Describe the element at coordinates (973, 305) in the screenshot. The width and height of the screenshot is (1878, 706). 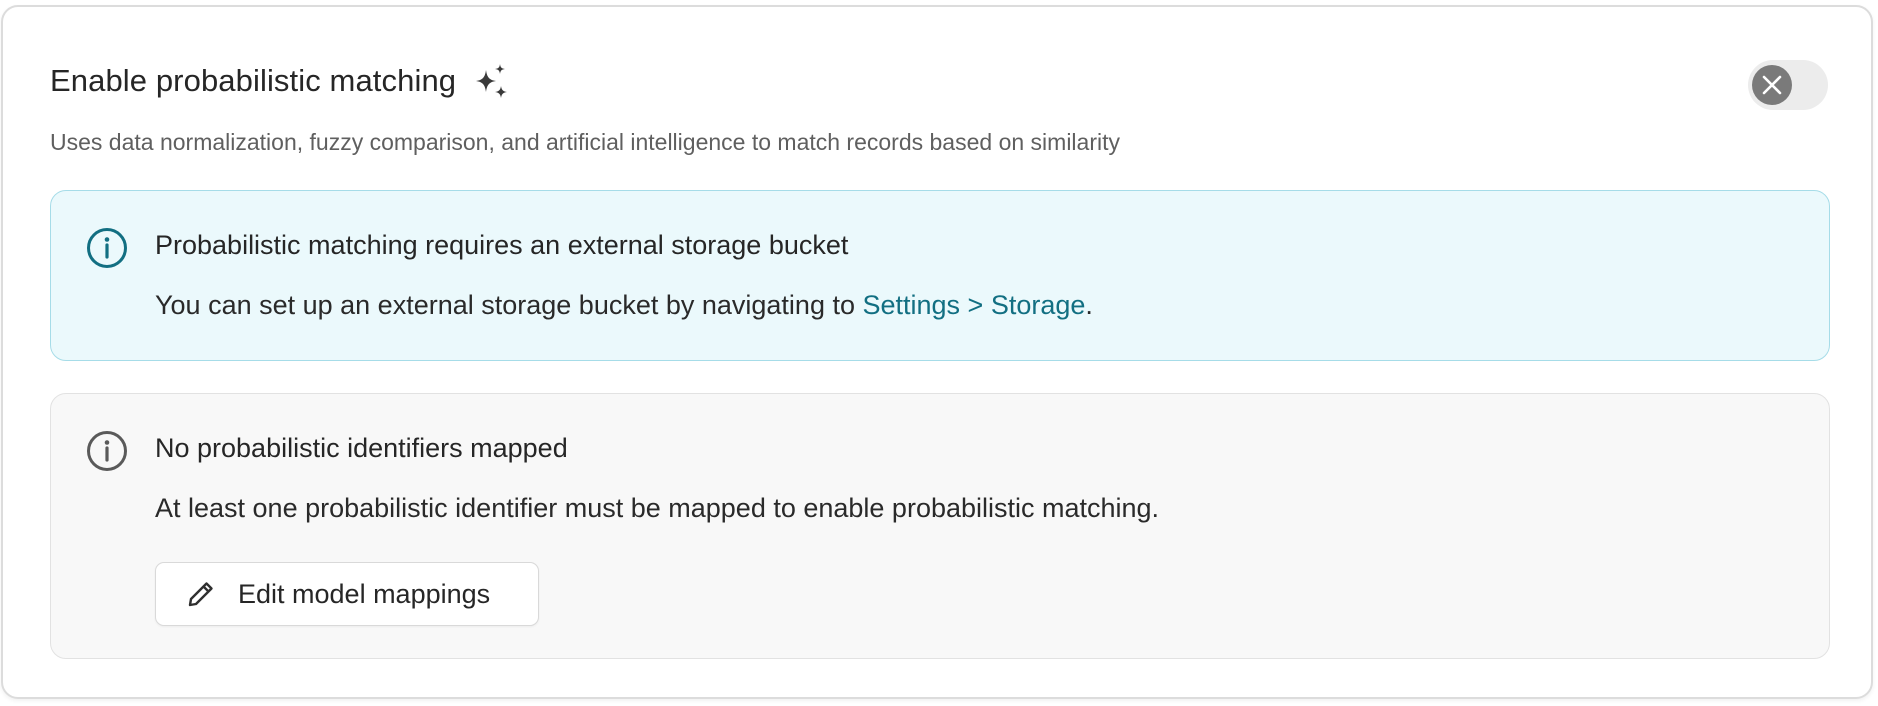
I see `settings-storage-link: Settings > Storage` at that location.